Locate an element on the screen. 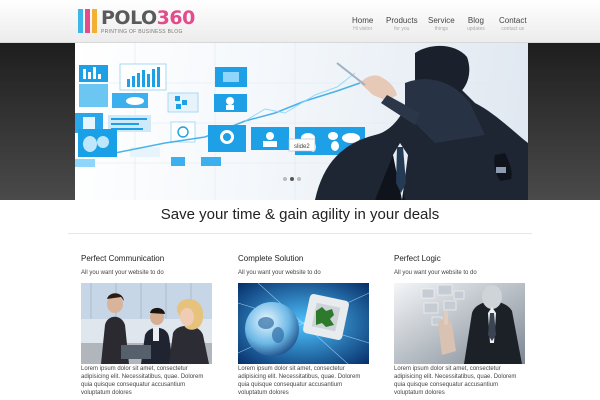  nav-item-contact: Contact contact us is located at coordinates (513, 24).